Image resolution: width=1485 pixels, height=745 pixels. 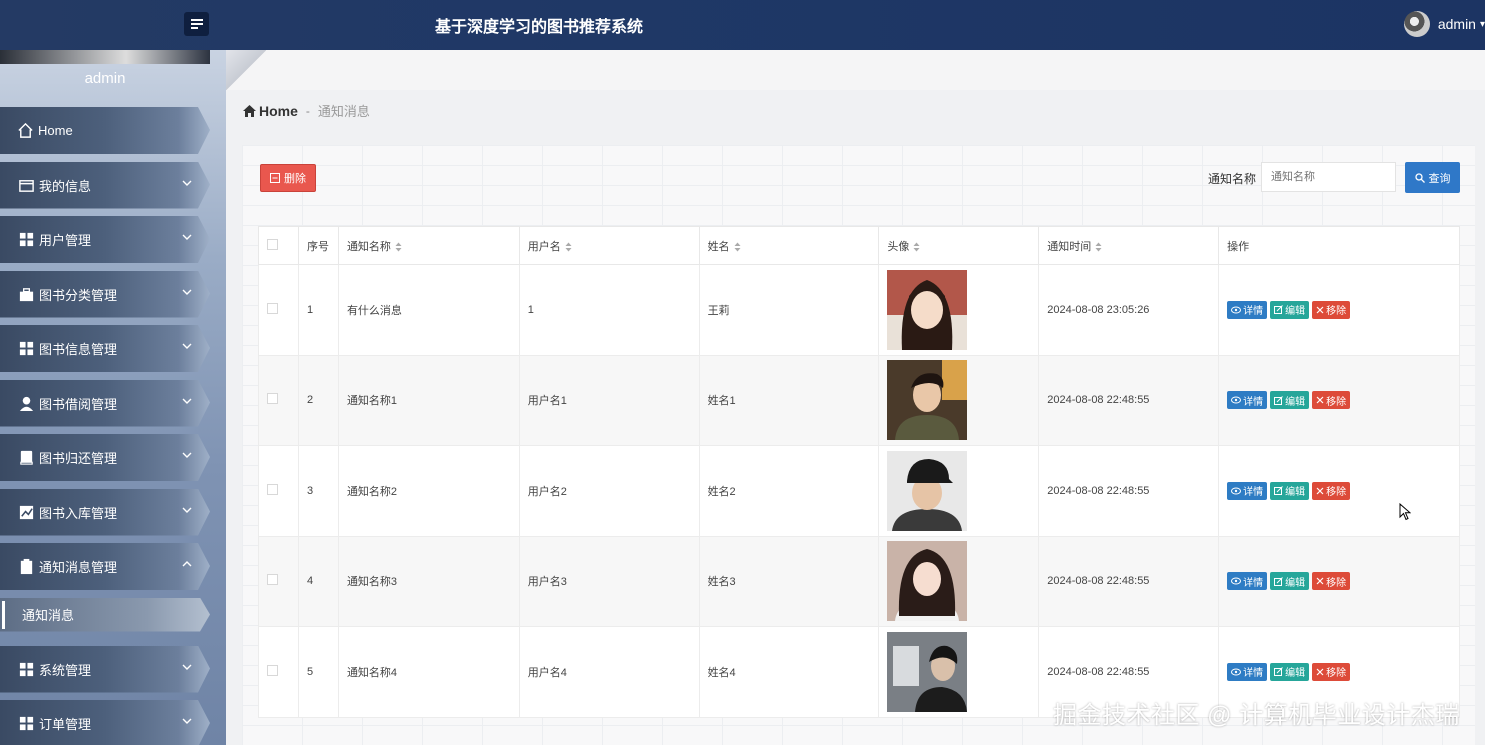 I want to click on cell-realname: 姓名3, so click(x=789, y=581).